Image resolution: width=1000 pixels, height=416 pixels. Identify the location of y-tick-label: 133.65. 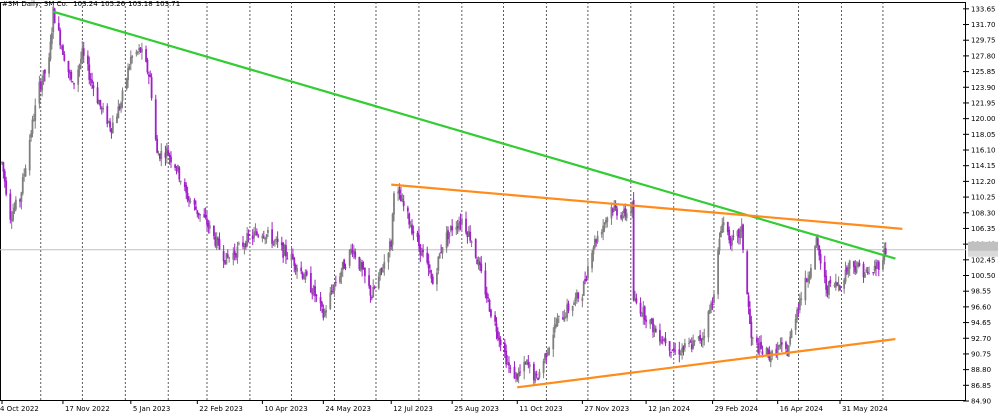
(983, 9).